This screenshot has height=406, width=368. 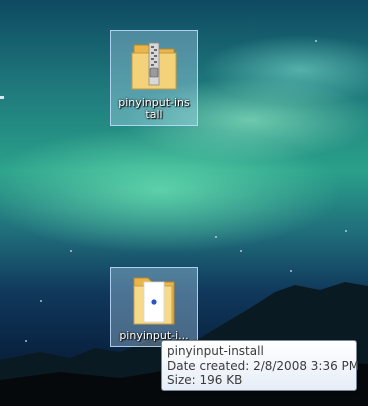 What do you see at coordinates (154, 66) in the screenshot?
I see `zip-folder-icon` at bounding box center [154, 66].